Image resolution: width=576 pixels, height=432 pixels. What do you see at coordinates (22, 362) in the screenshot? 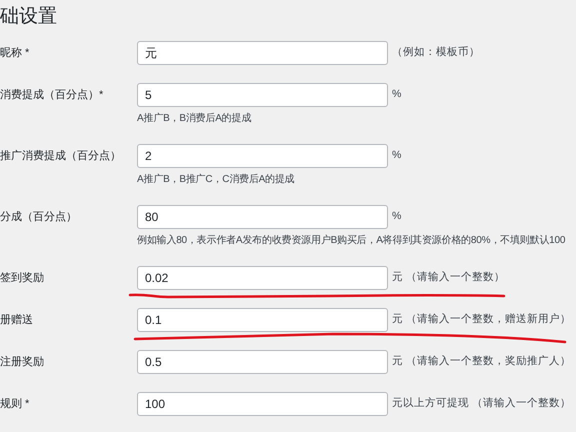
I see `field-label: 注册奖励` at bounding box center [22, 362].